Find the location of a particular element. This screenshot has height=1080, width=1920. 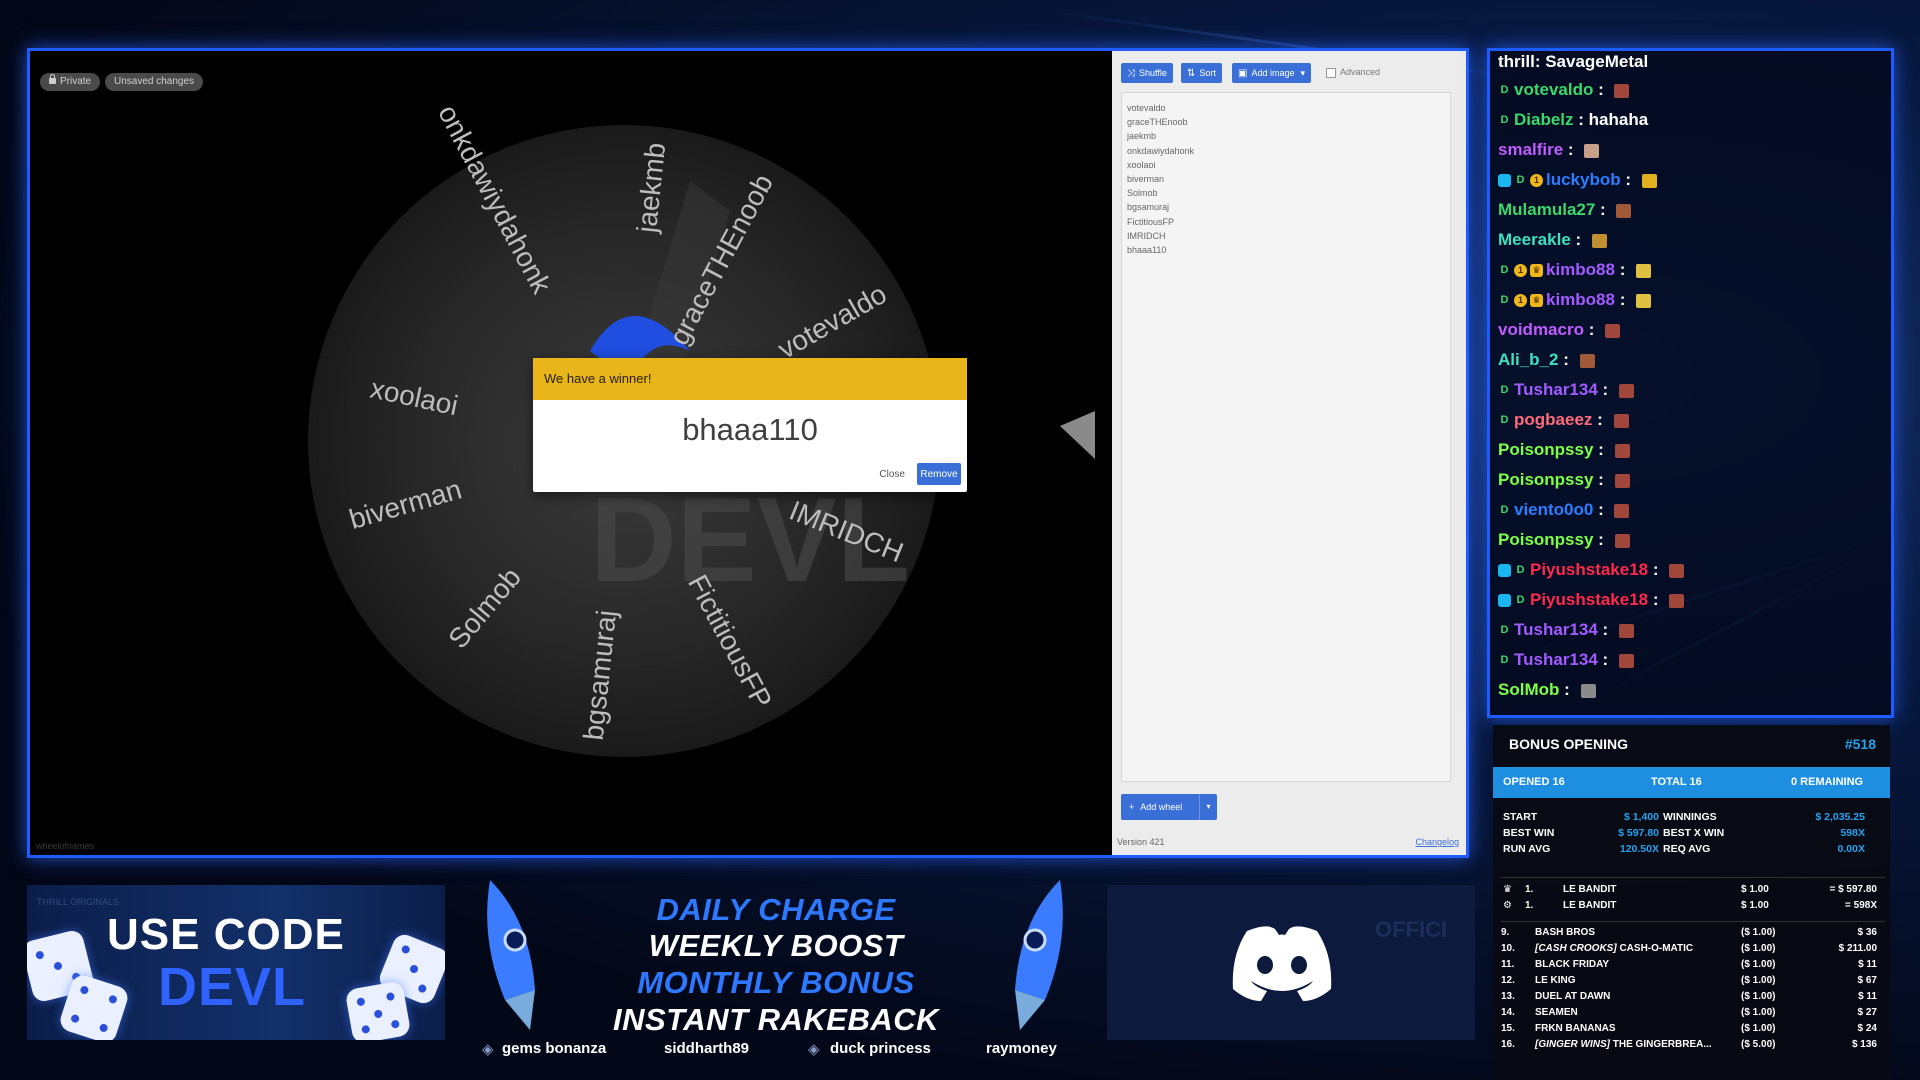

shuffle-button: ⤨ Shuffle is located at coordinates (1147, 73).